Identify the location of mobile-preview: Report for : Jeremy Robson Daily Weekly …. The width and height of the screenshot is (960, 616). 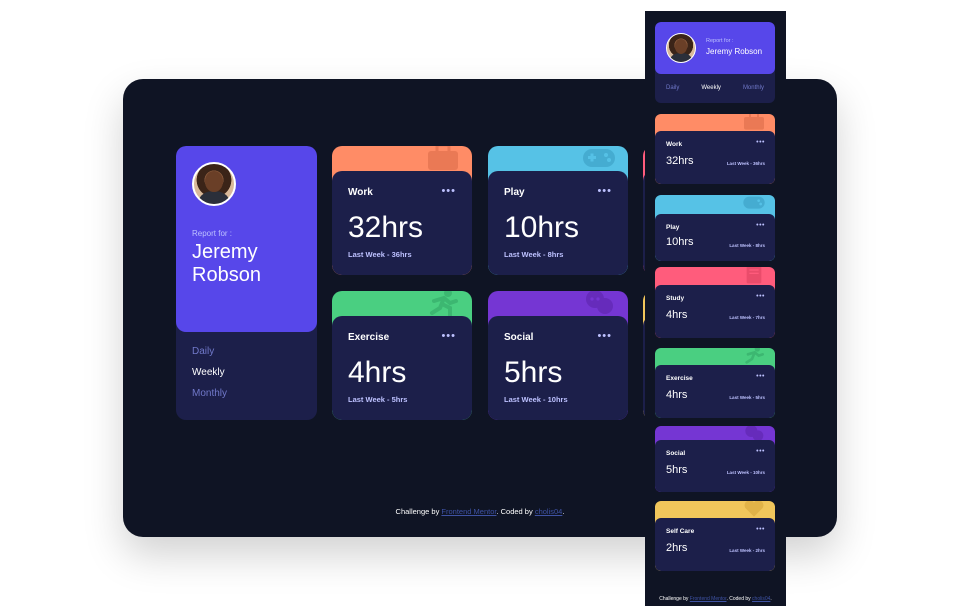
(715, 308).